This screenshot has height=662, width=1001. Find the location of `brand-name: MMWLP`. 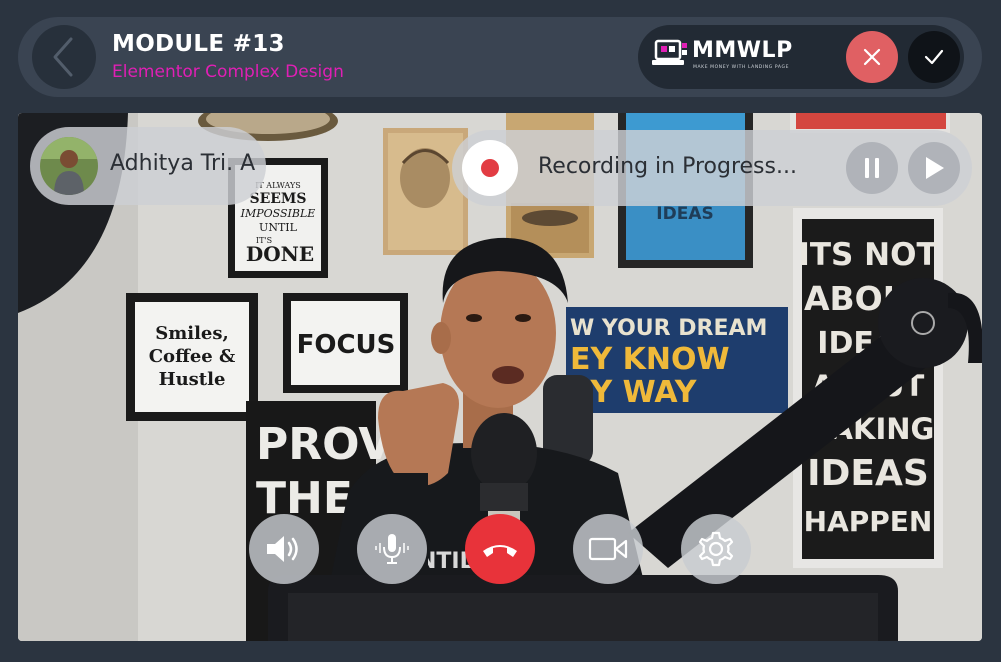

brand-name: MMWLP is located at coordinates (742, 50).